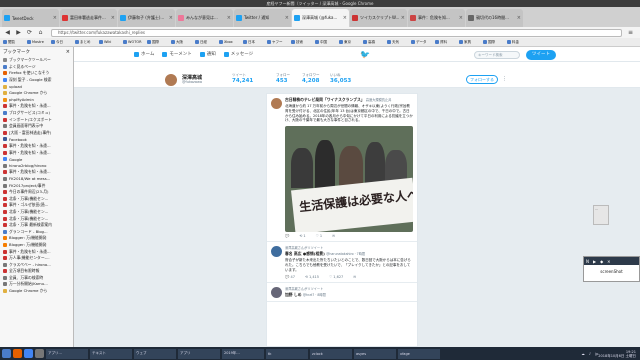  Describe the element at coordinates (36, 271) in the screenshot. I see `sidebar-bookmark-item: 全万項目有限時報` at that location.